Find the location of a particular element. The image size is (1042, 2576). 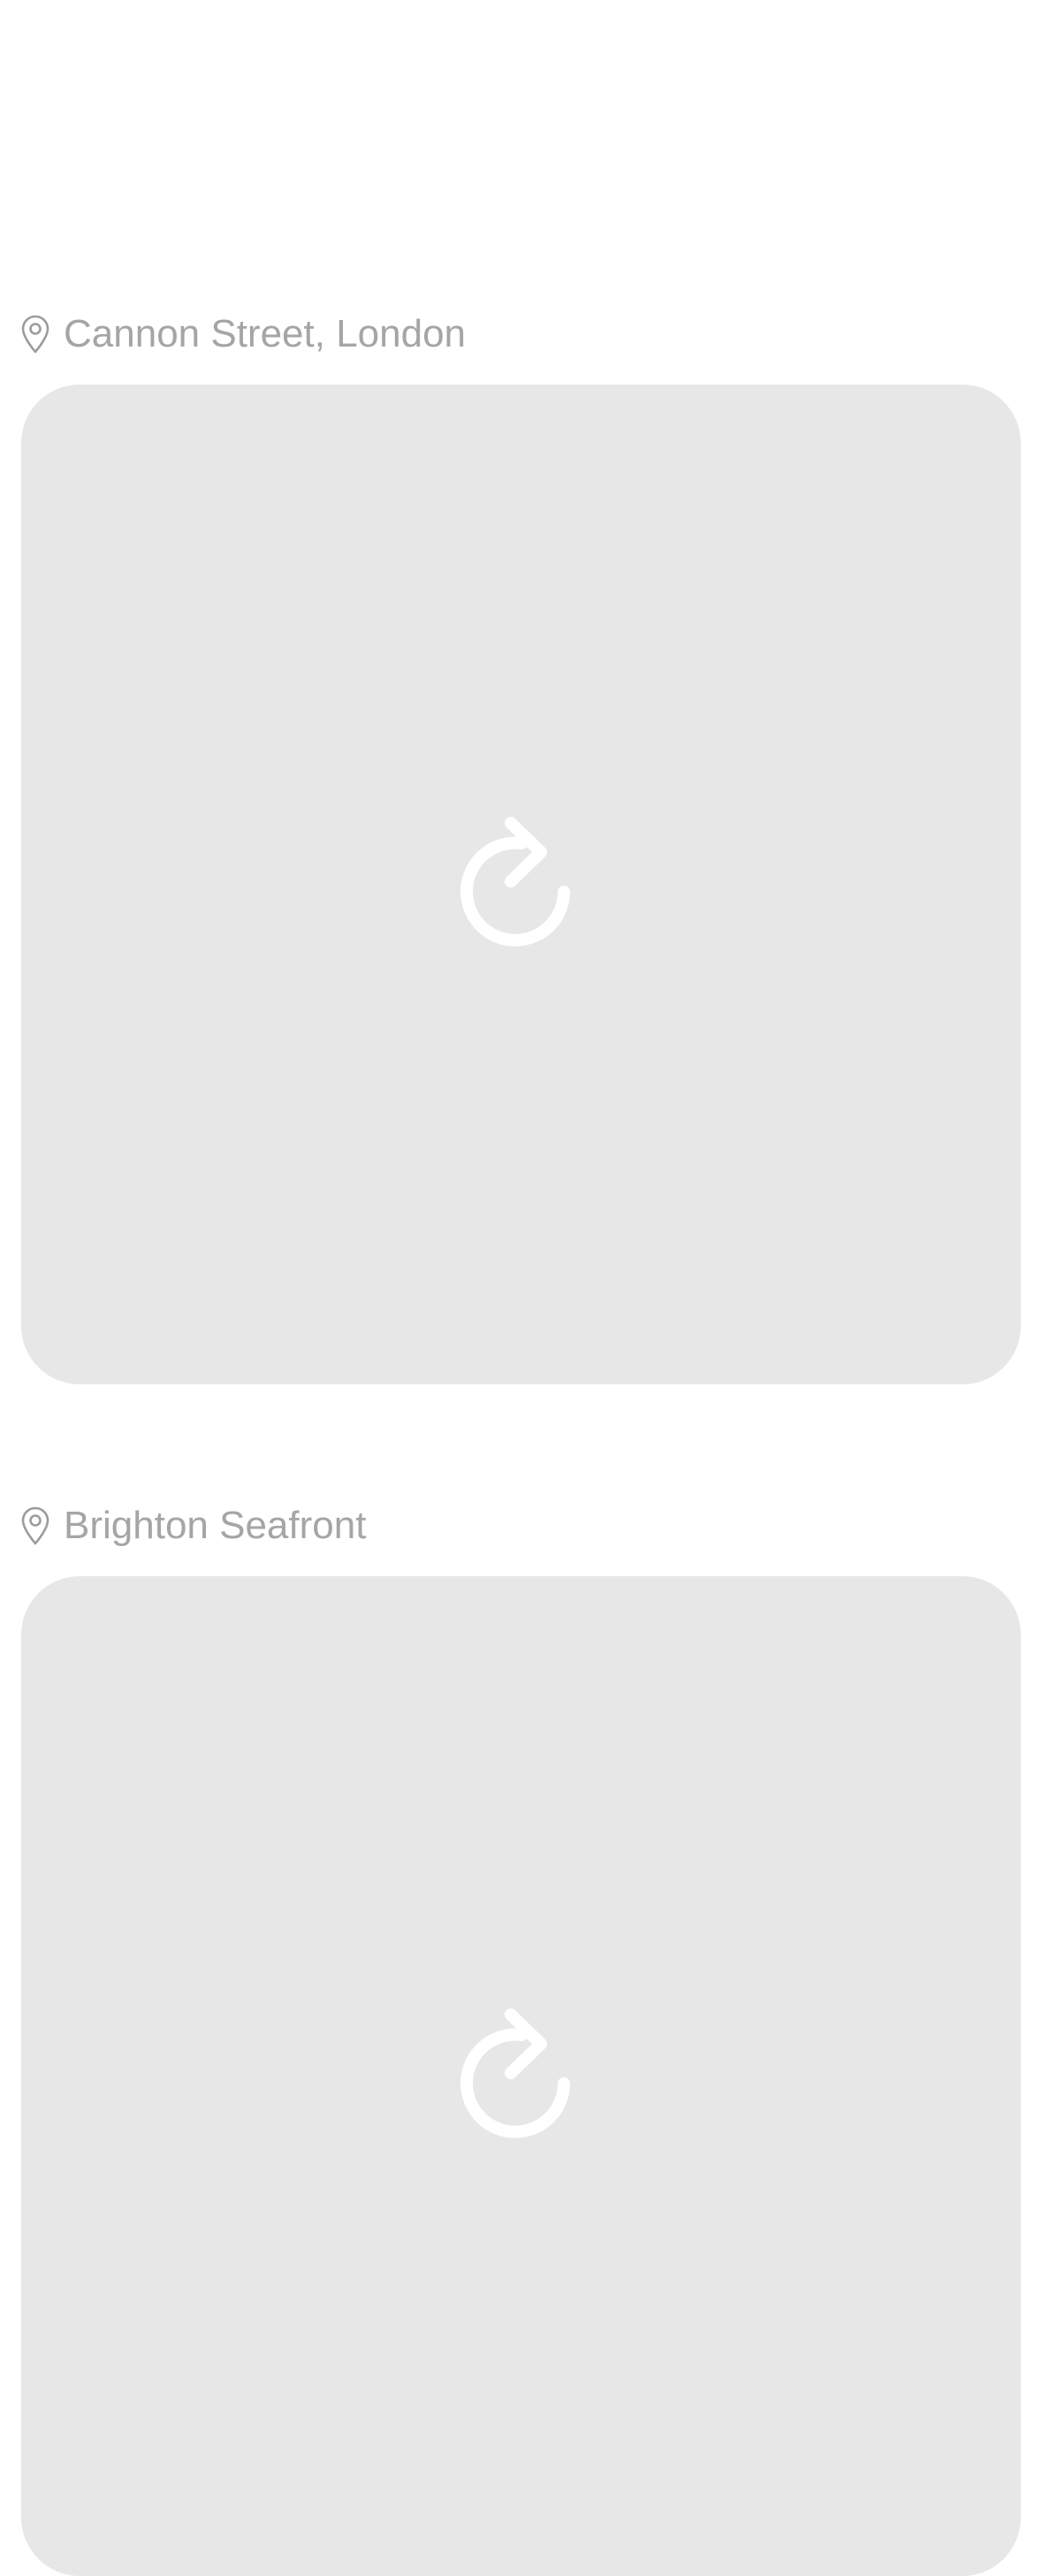

post-location-row: Brighton Seafront is located at coordinates (192, 1525).